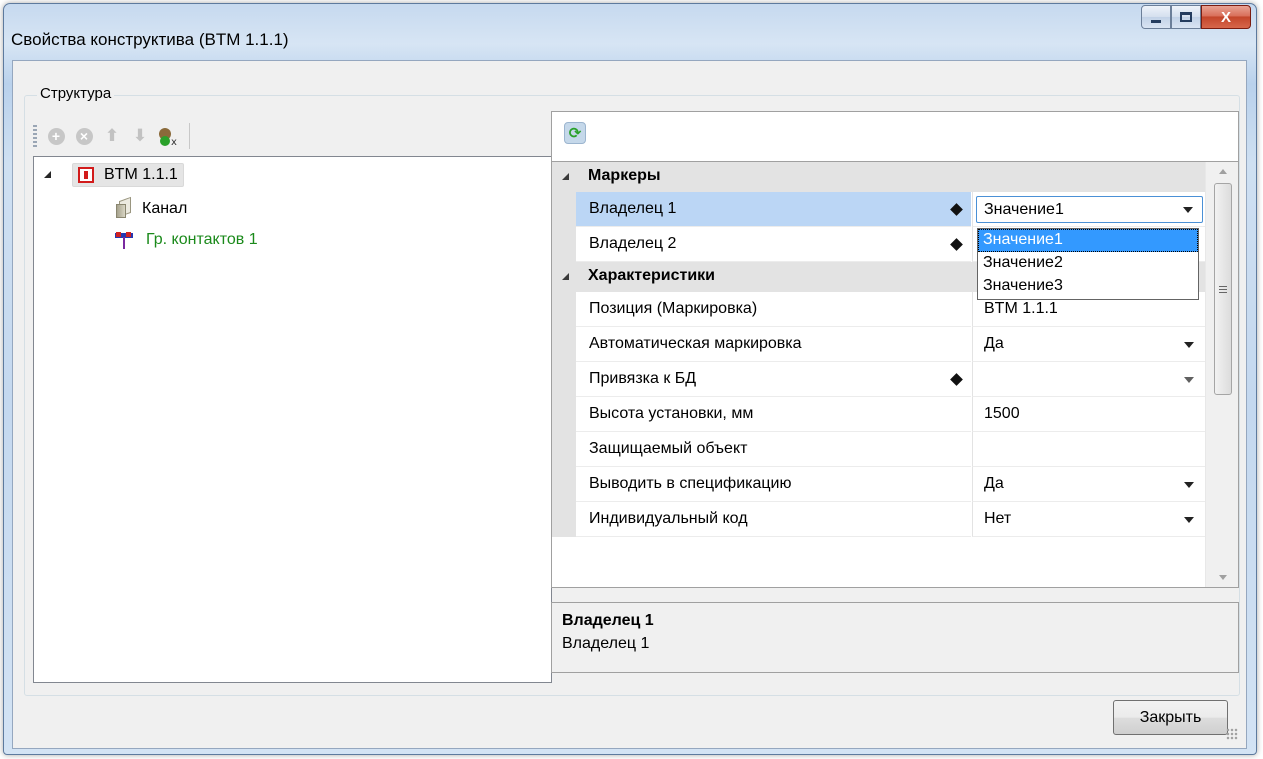  Describe the element at coordinates (773, 379) in the screenshot. I see `property-name: Привязка к БД` at that location.